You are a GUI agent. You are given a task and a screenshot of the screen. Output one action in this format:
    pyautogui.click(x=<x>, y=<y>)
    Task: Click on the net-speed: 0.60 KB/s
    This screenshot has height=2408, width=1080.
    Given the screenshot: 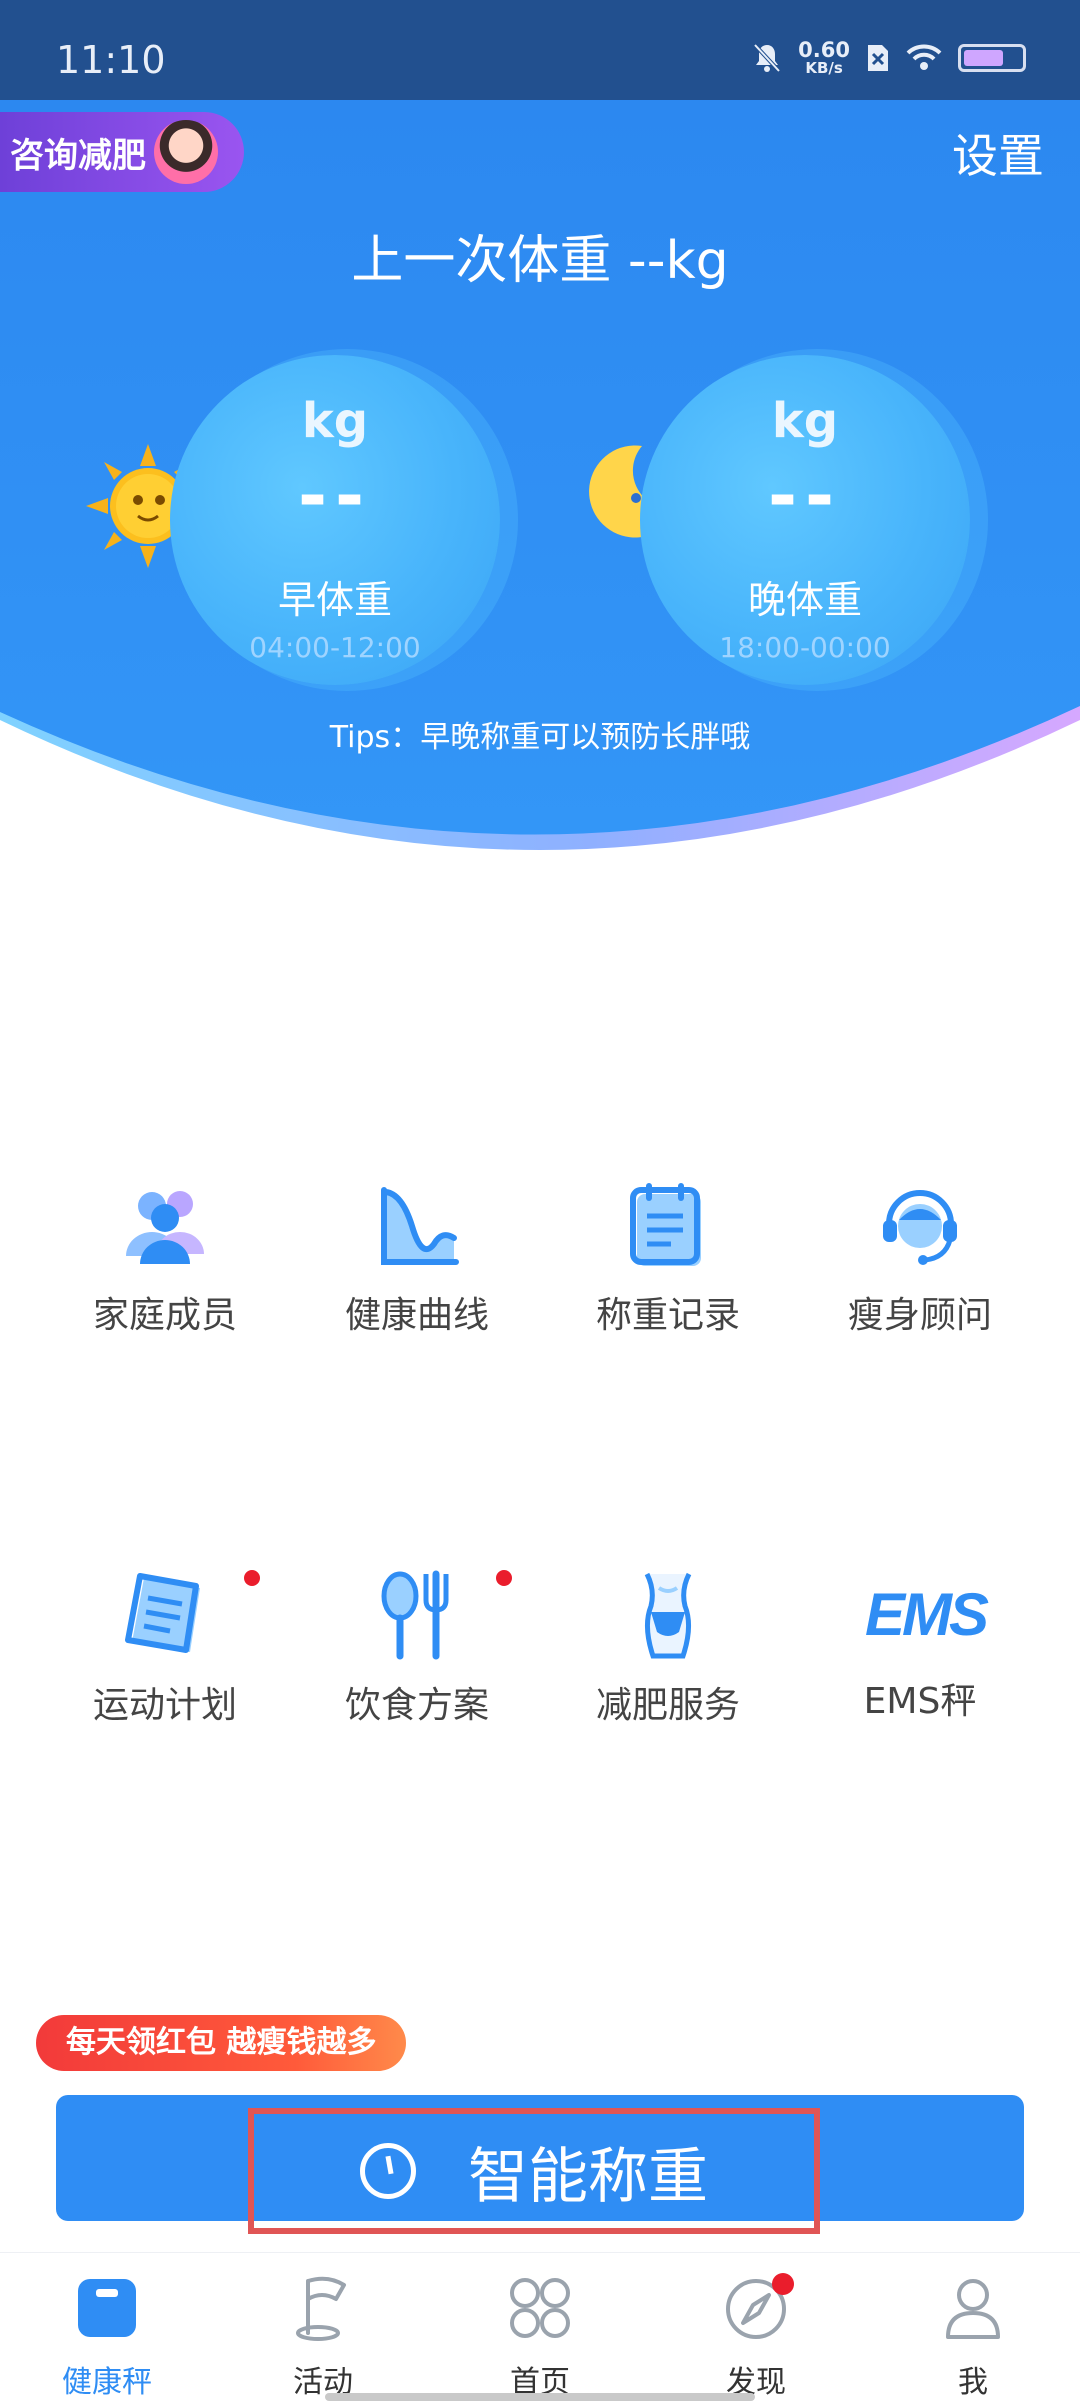 What is the action you would take?
    pyautogui.click(x=824, y=58)
    